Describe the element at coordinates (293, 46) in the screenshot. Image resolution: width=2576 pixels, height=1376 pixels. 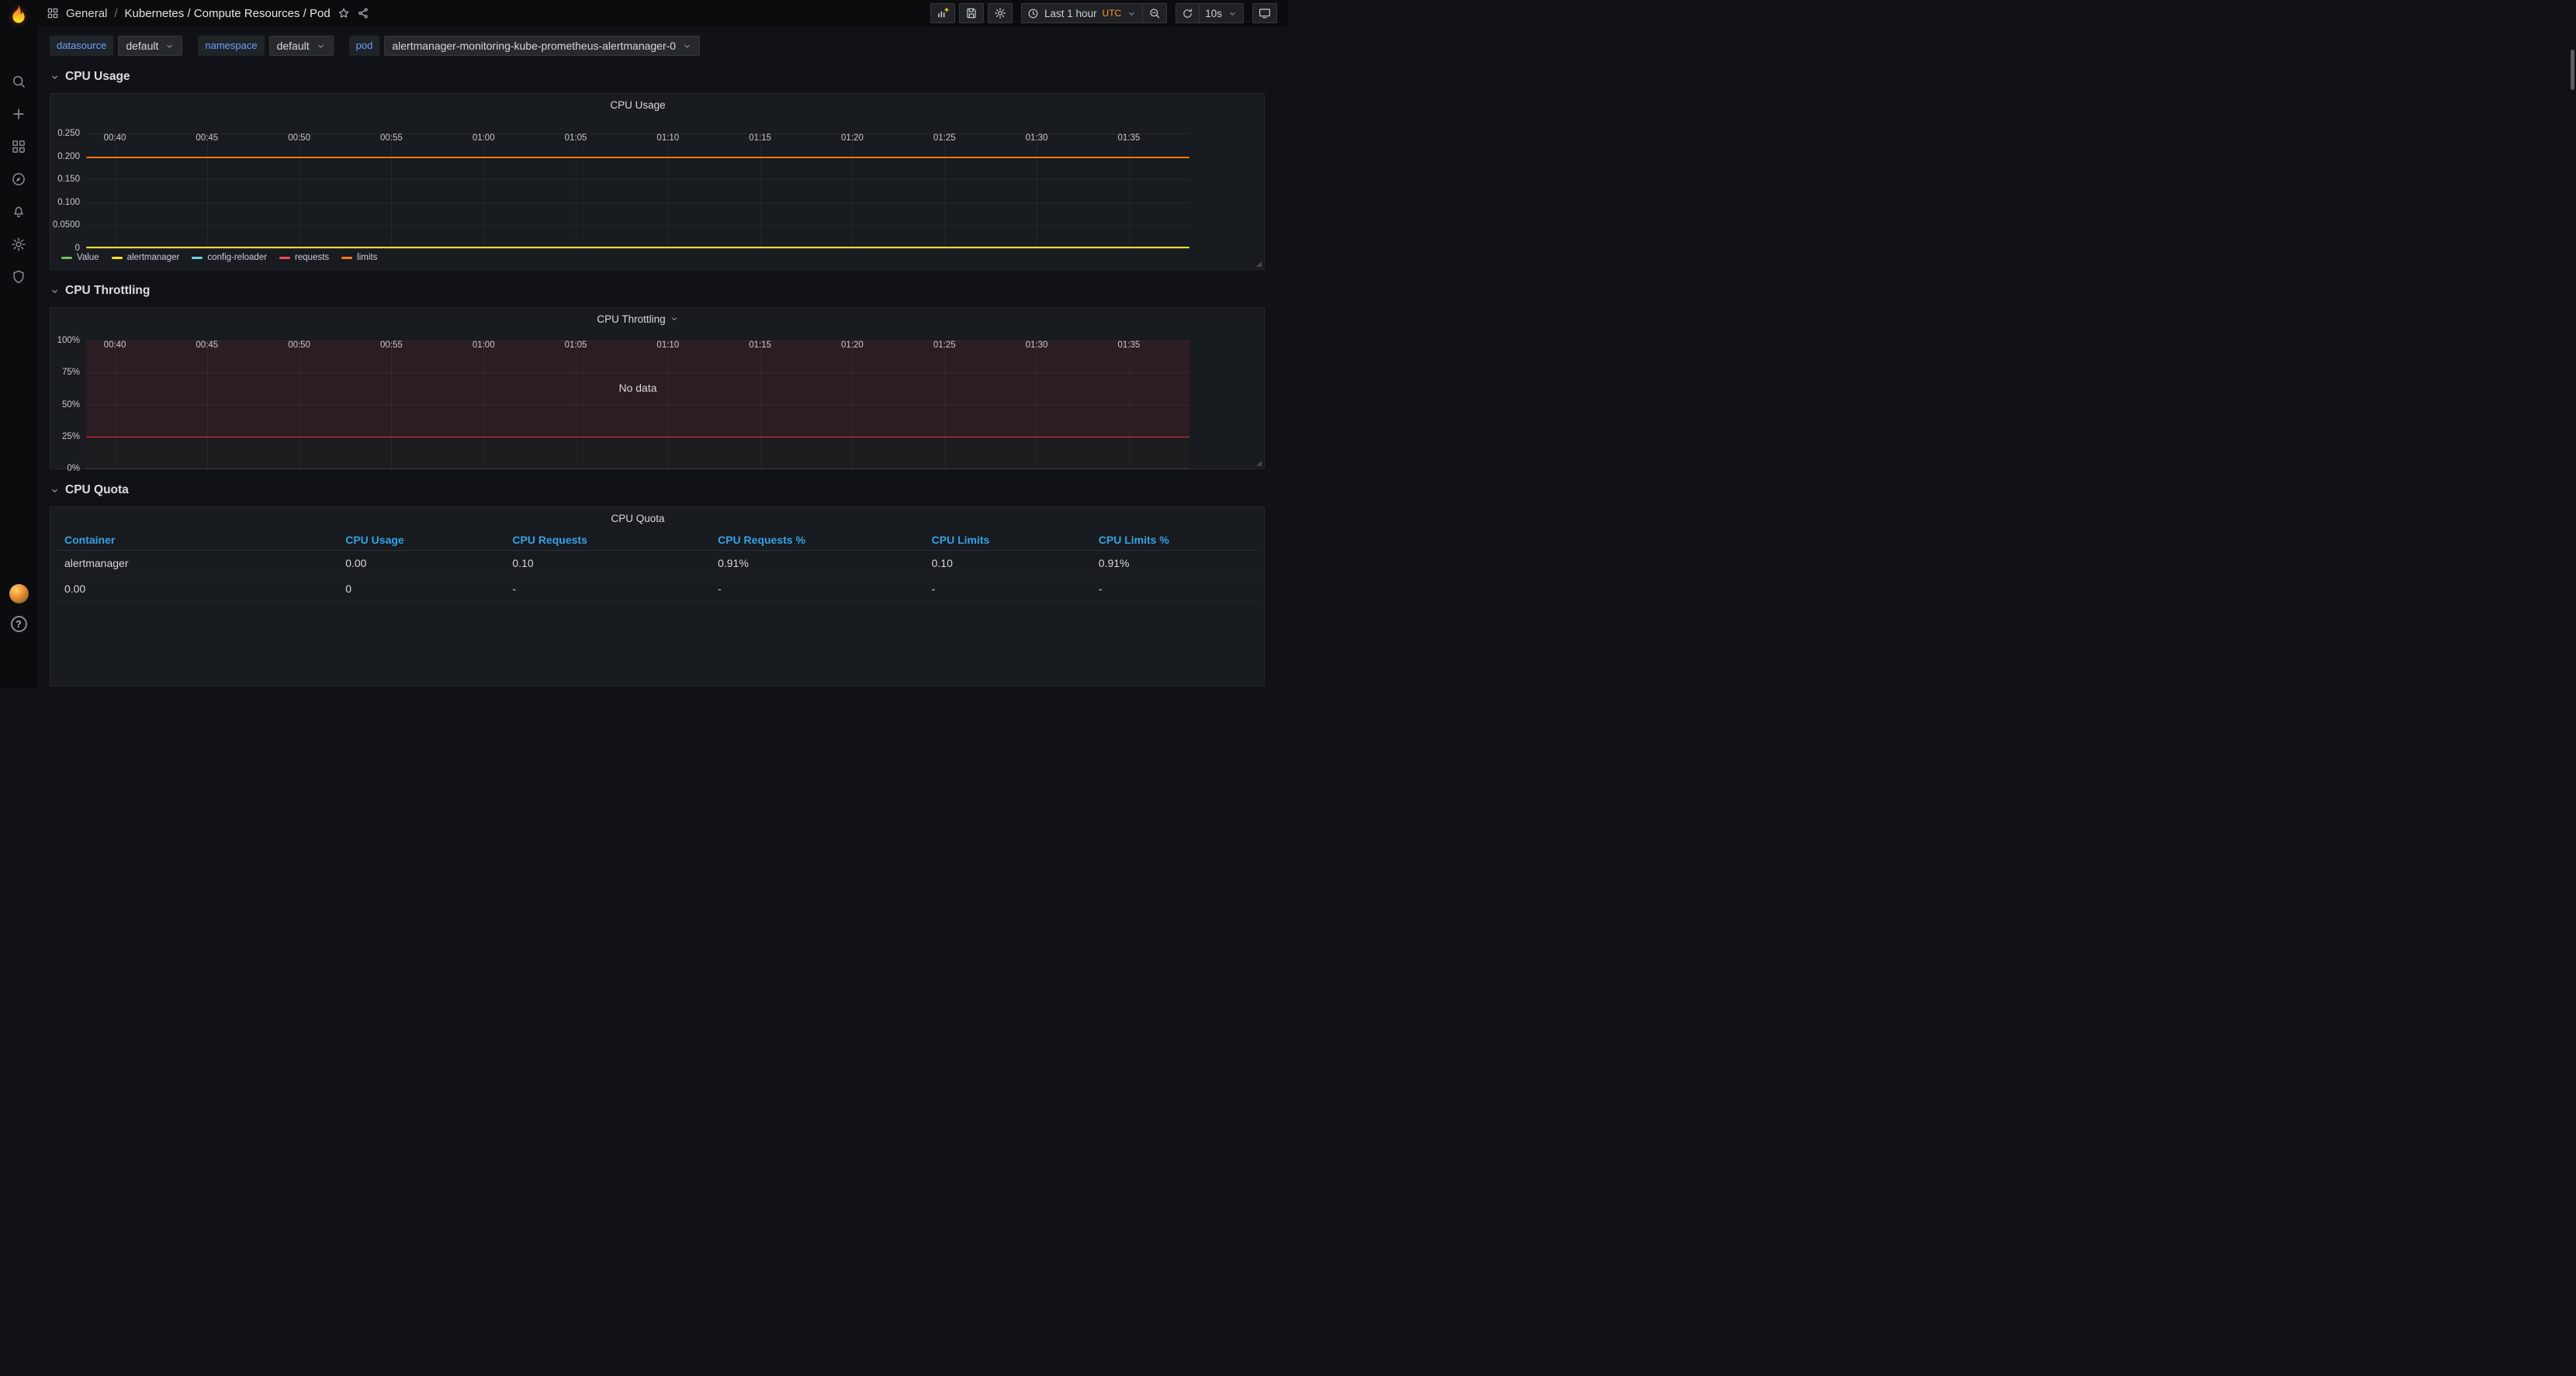
I see `variable-value: default` at that location.